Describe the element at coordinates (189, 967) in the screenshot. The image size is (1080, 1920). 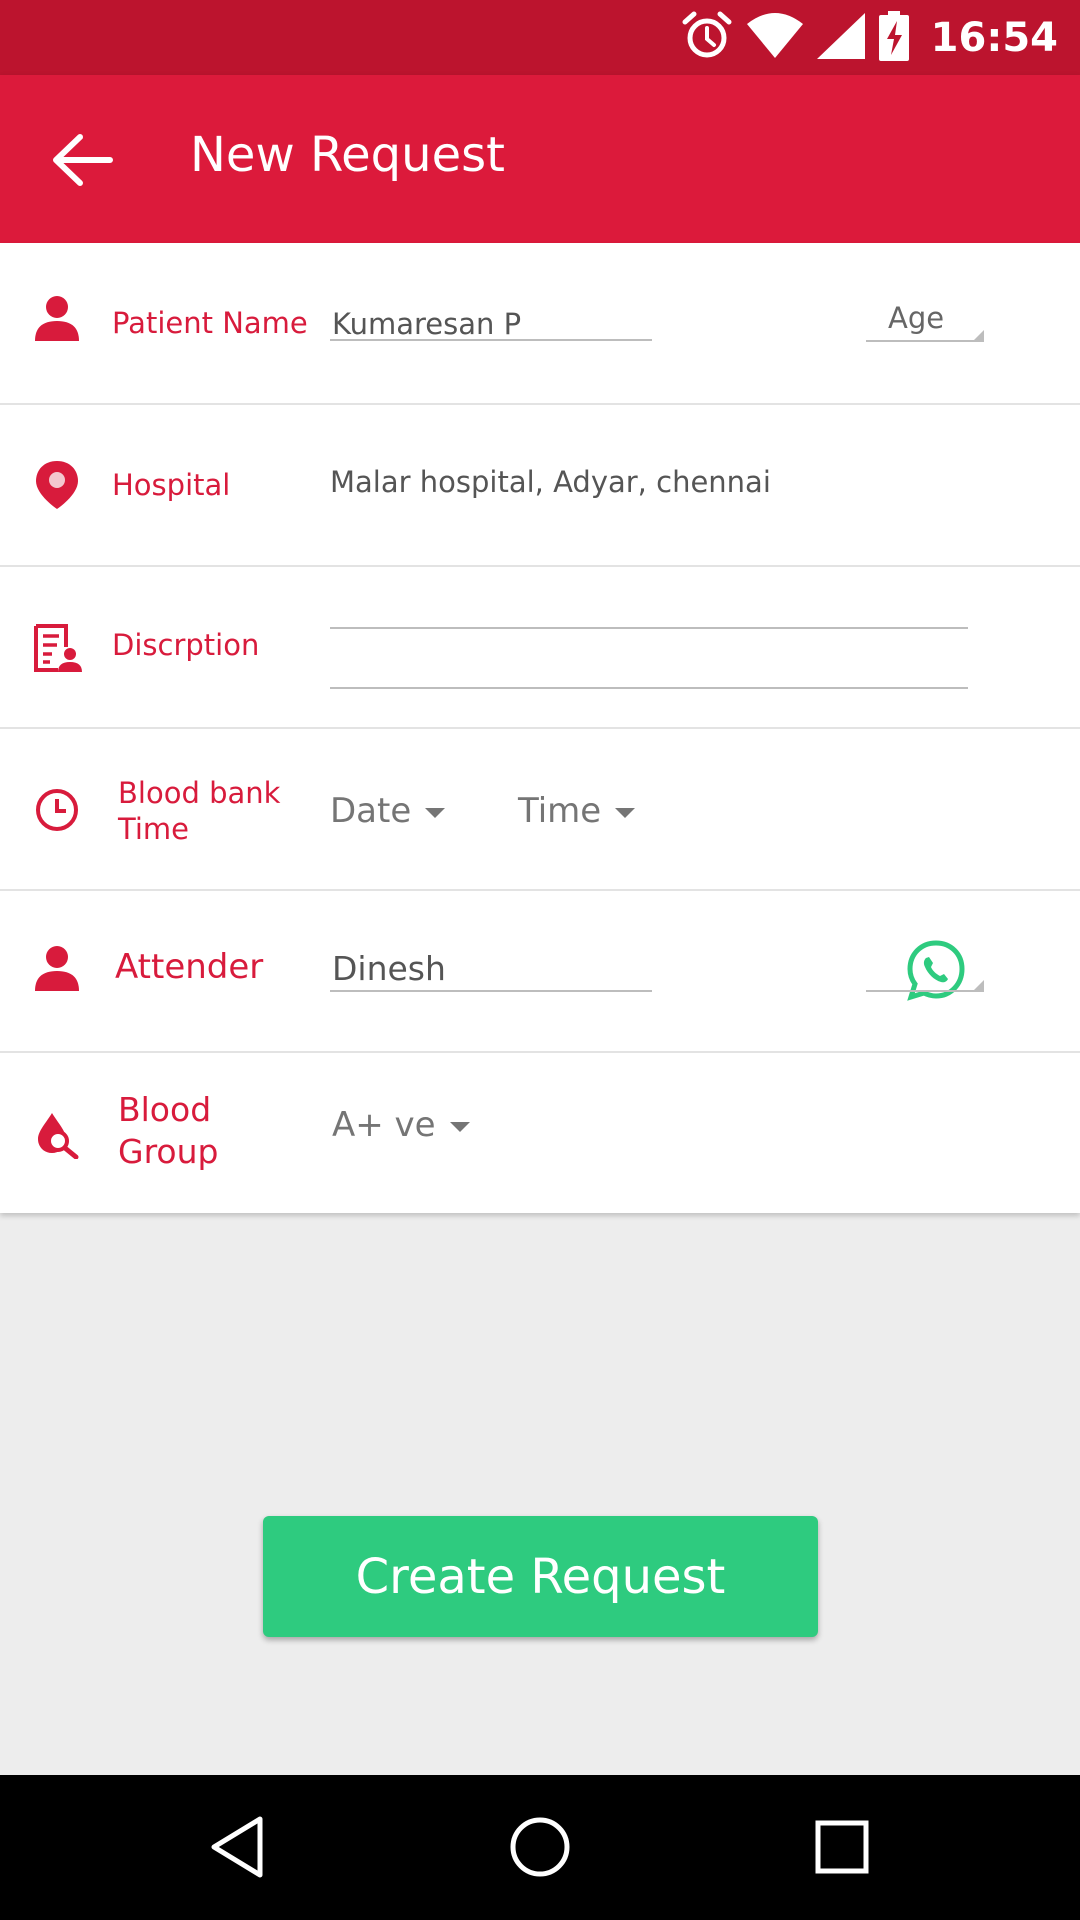
I see `attender-label: Attender` at that location.